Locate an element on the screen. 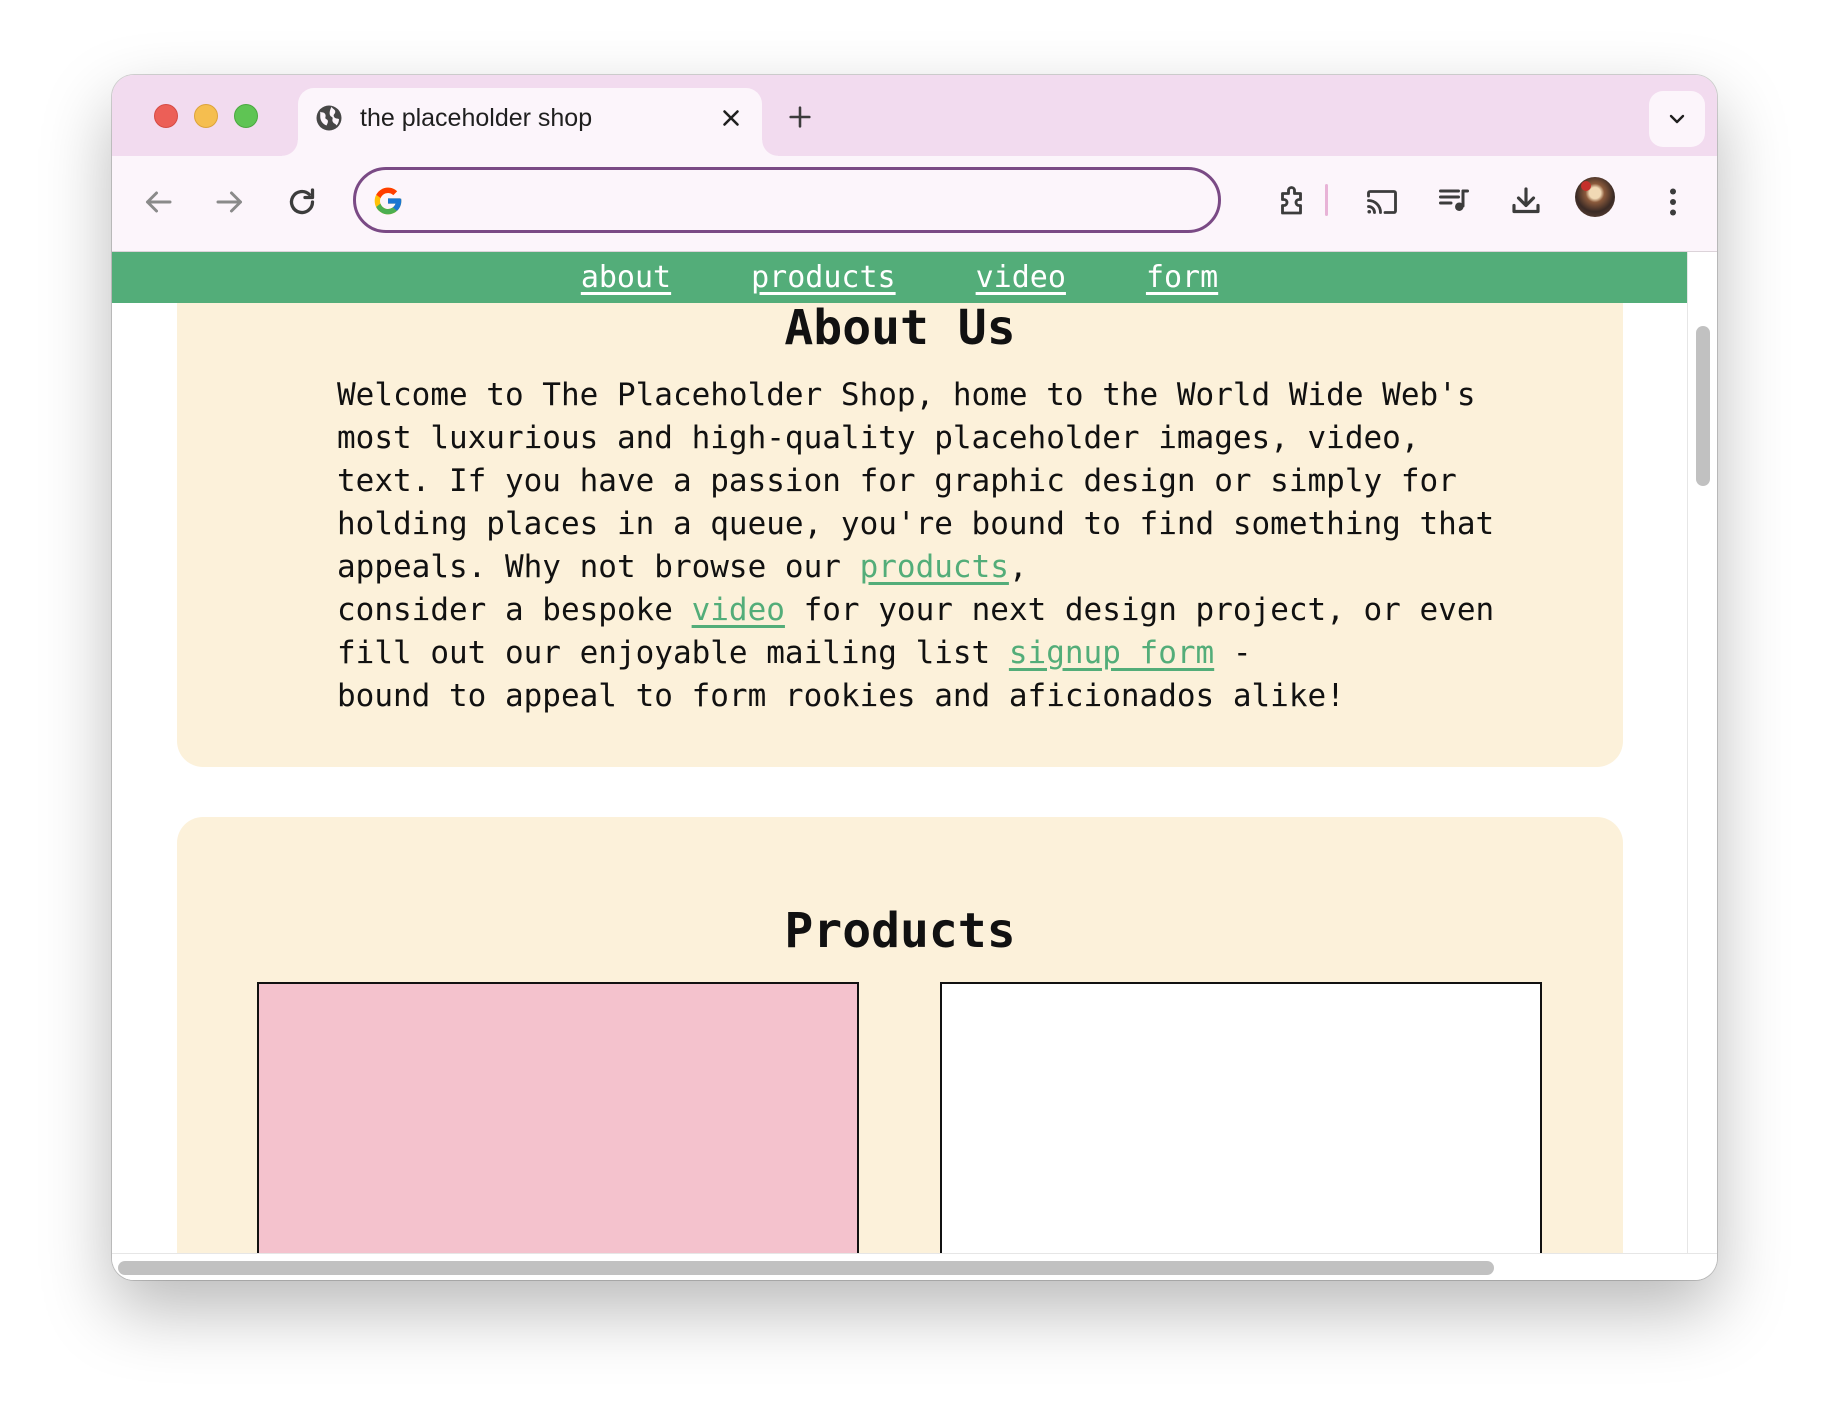  profile-avatar is located at coordinates (1595, 197).